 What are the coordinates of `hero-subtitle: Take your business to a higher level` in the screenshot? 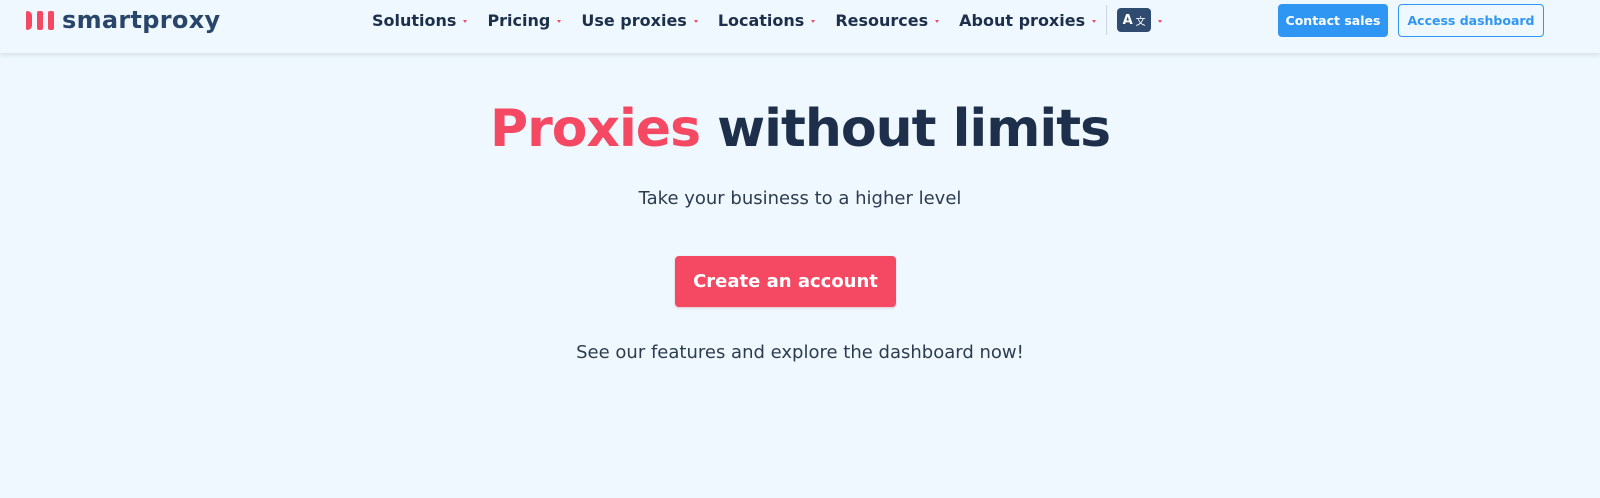 It's located at (800, 198).